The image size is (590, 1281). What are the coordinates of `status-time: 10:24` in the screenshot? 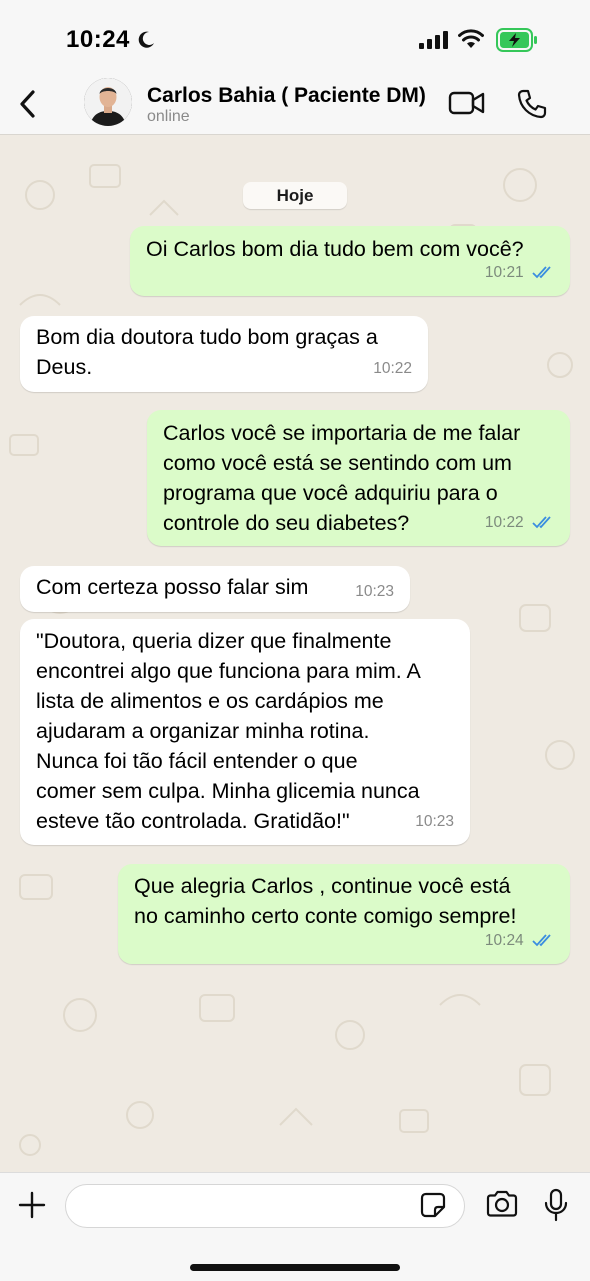 It's located at (98, 39).